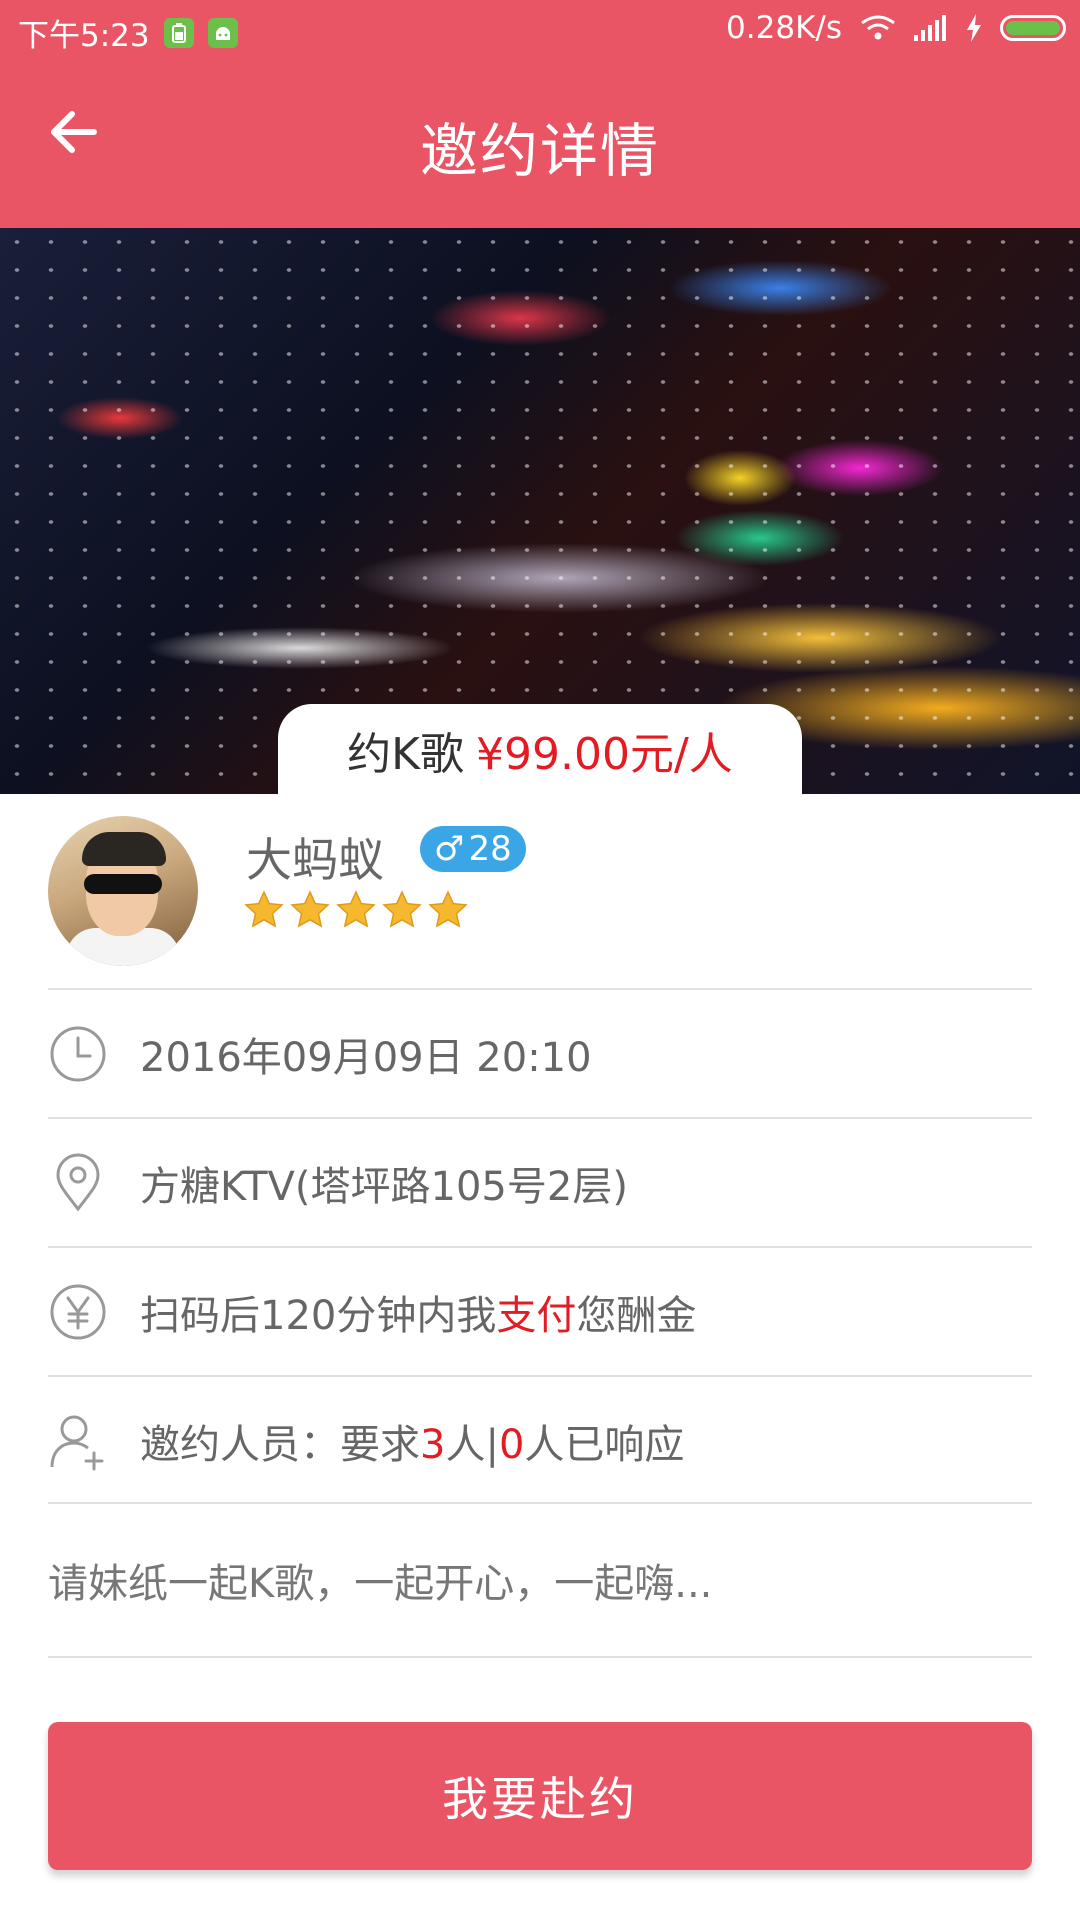 The width and height of the screenshot is (1080, 1920). I want to click on avatar, so click(123, 891).